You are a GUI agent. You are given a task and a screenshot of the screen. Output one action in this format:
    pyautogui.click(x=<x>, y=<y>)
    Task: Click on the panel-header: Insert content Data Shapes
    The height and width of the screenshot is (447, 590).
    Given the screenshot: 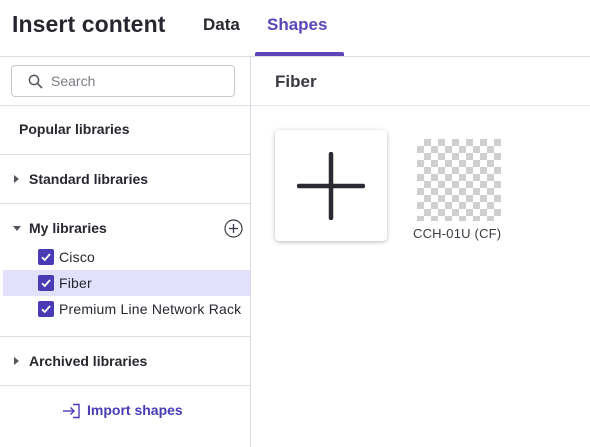 What is the action you would take?
    pyautogui.click(x=295, y=28)
    